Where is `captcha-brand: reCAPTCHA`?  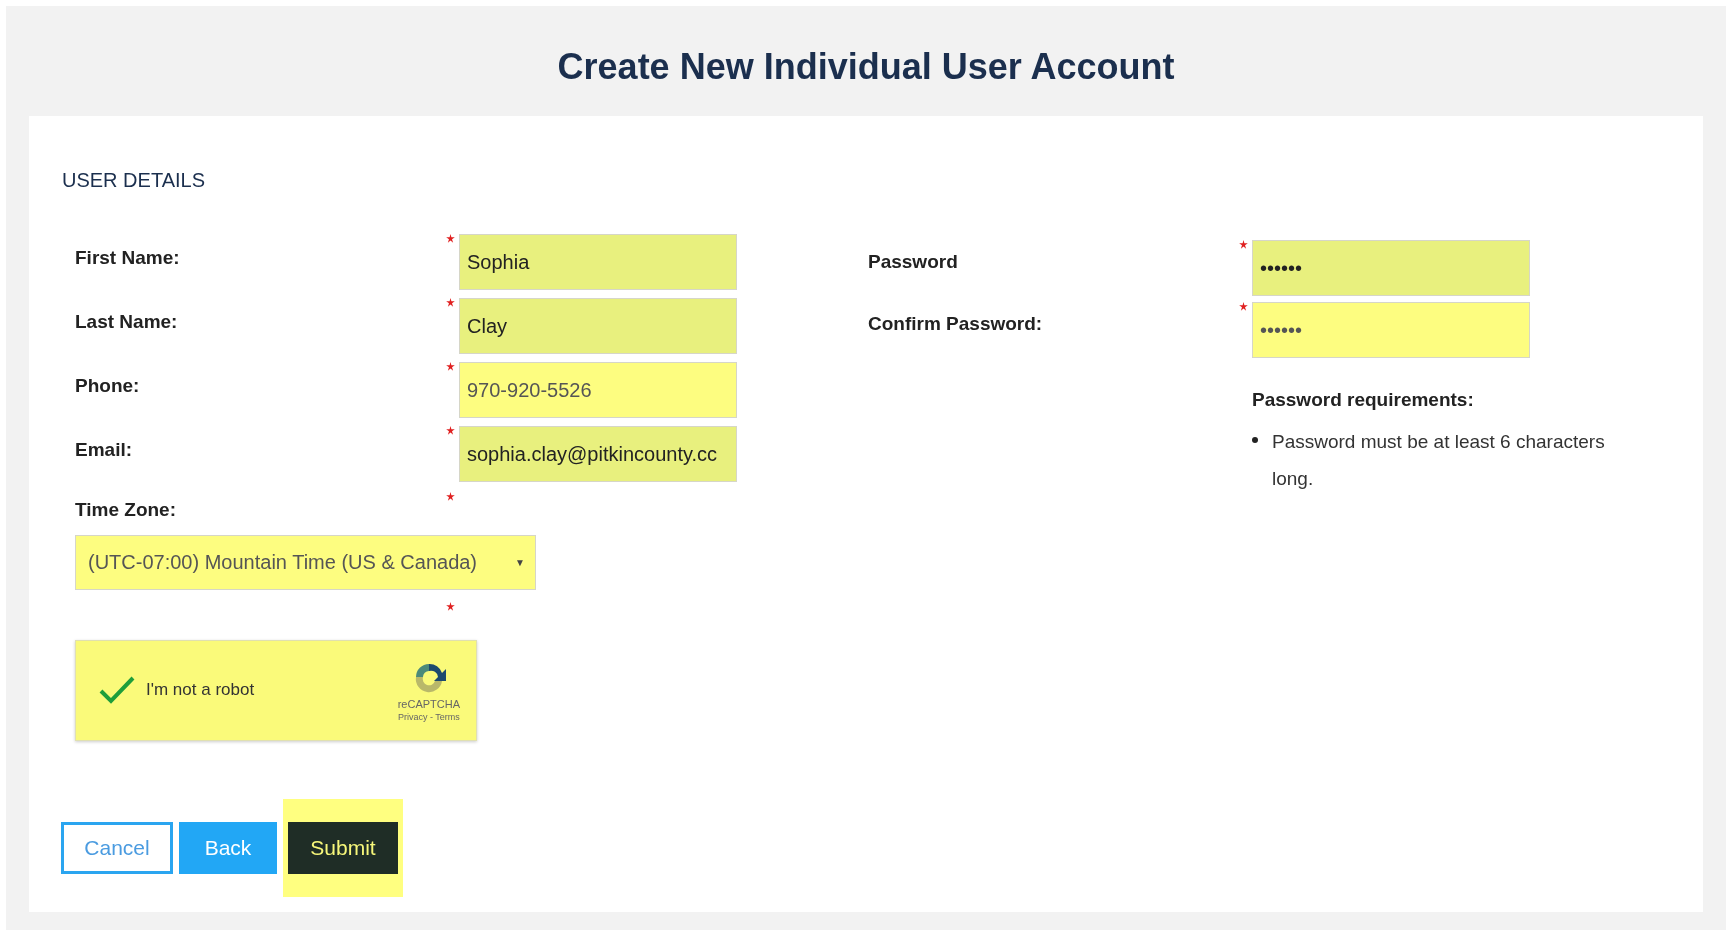 captcha-brand: reCAPTCHA is located at coordinates (428, 704).